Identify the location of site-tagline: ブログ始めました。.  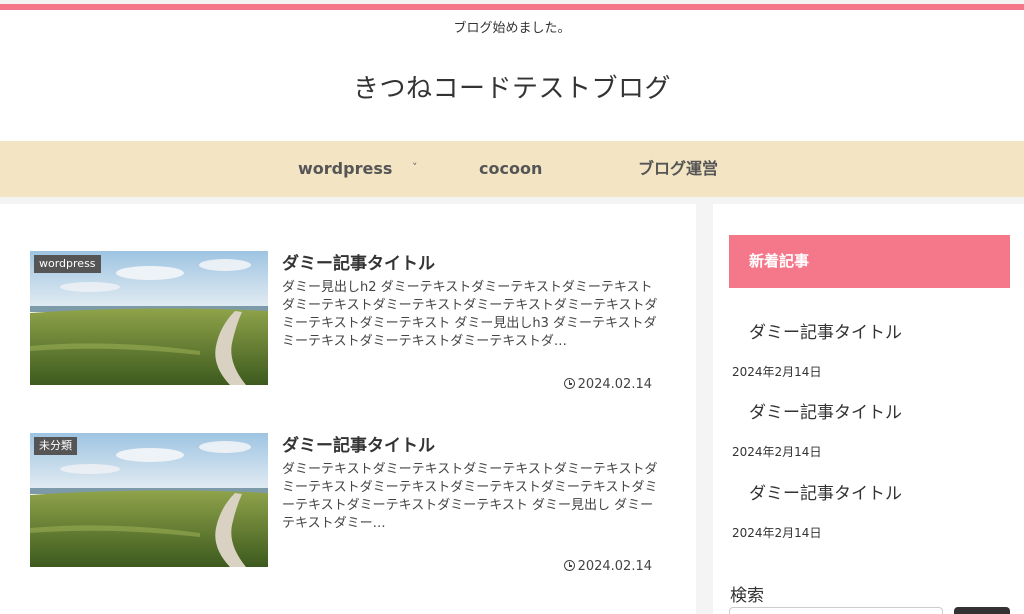
(512, 28).